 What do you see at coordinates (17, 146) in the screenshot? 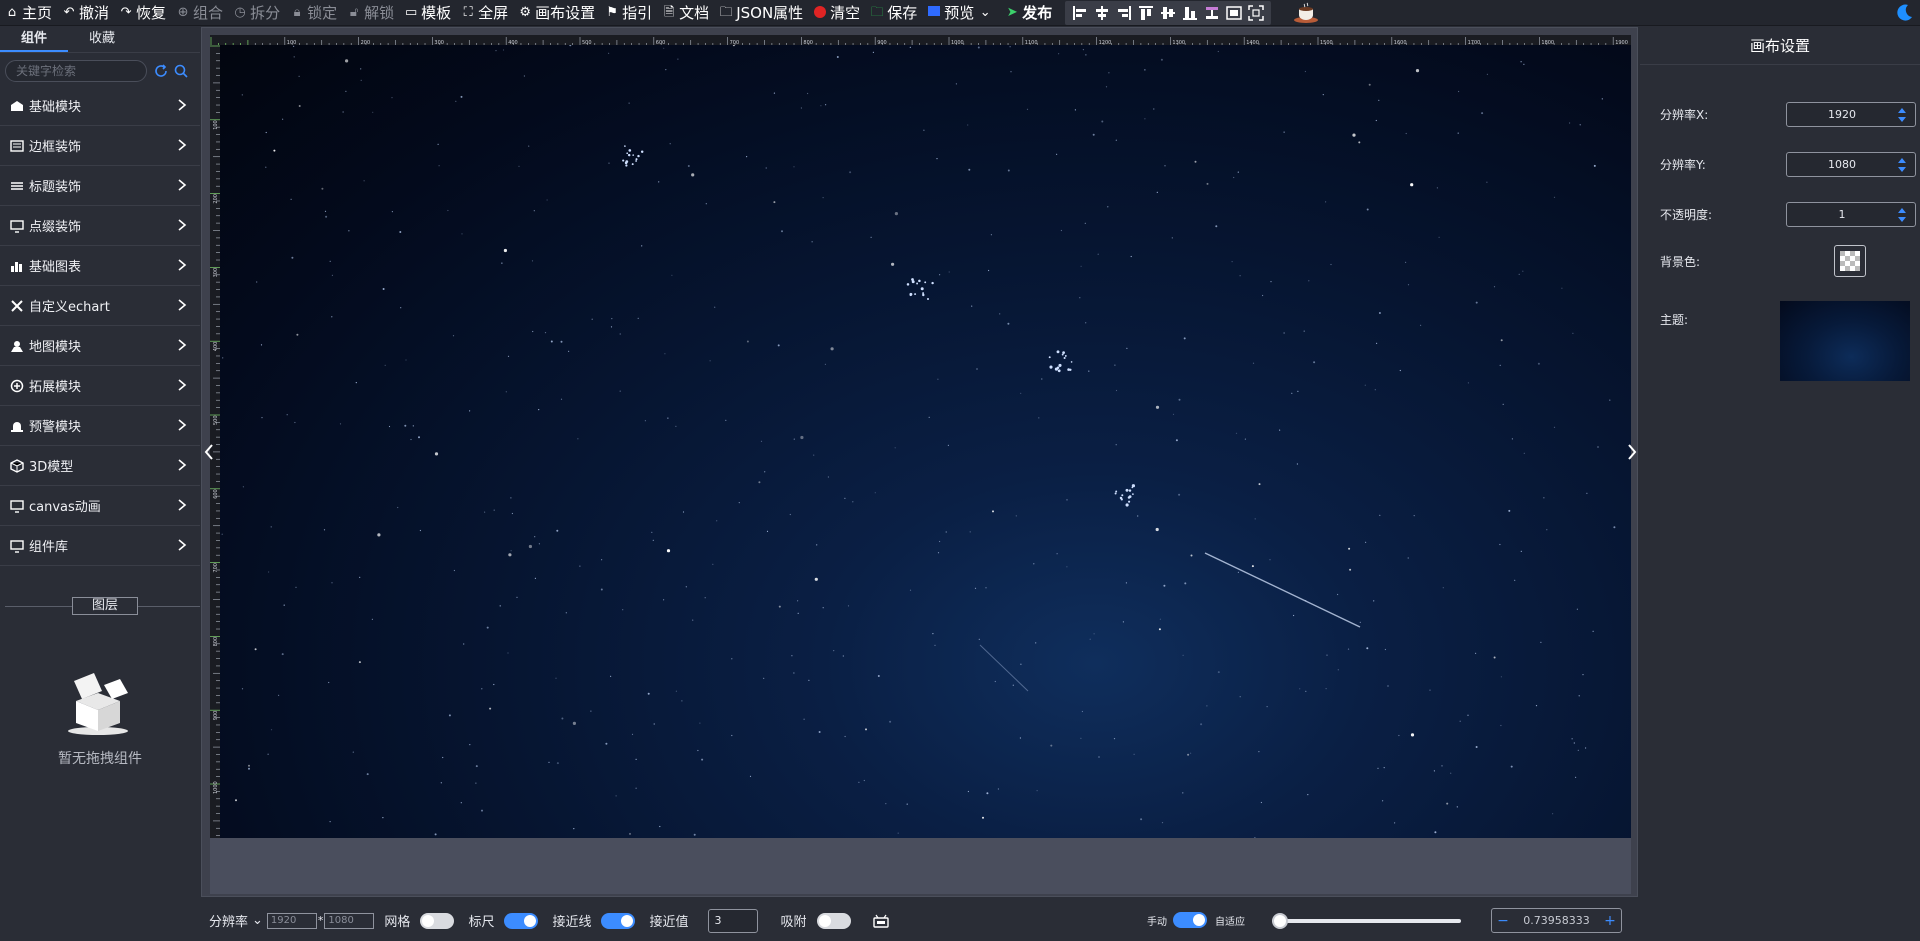
I see `border-icon` at bounding box center [17, 146].